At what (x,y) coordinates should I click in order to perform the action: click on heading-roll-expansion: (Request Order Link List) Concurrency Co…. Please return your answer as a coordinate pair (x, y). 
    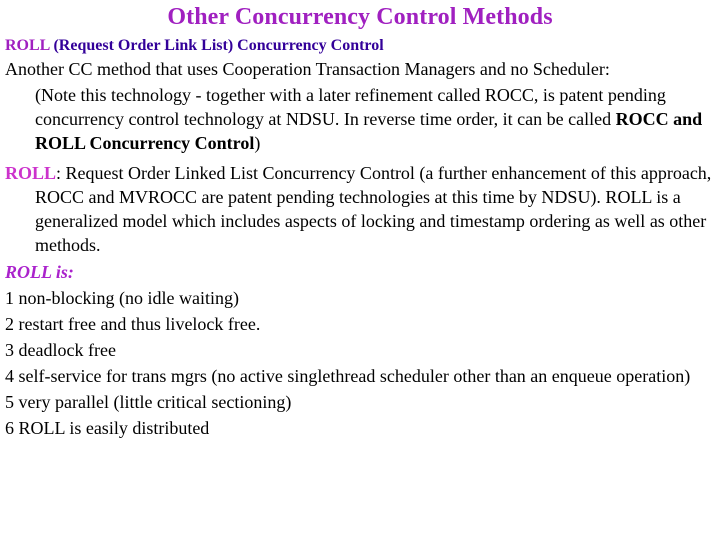
    Looking at the image, I should click on (216, 45).